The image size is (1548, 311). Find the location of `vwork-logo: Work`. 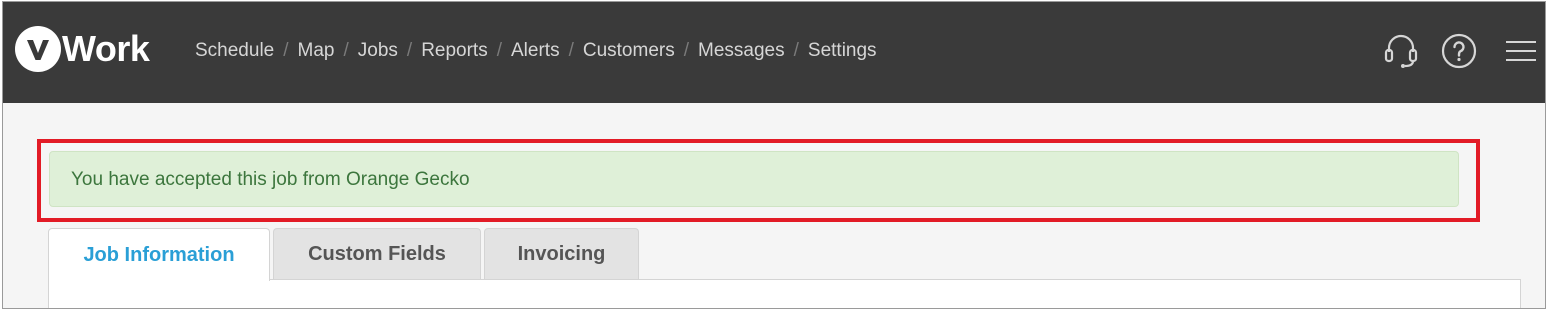

vwork-logo: Work is located at coordinates (82, 49).